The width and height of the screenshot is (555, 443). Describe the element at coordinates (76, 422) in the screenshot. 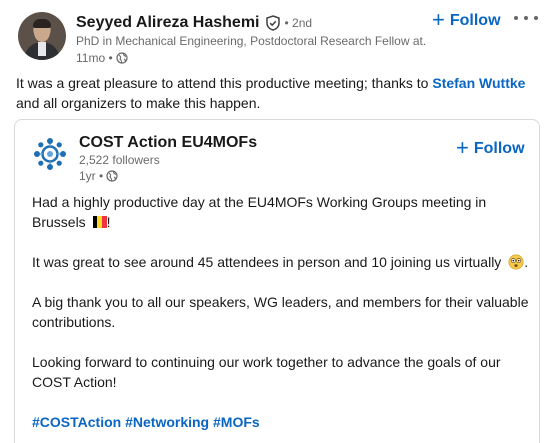

I see `hashtag-link: #COSTAction` at that location.